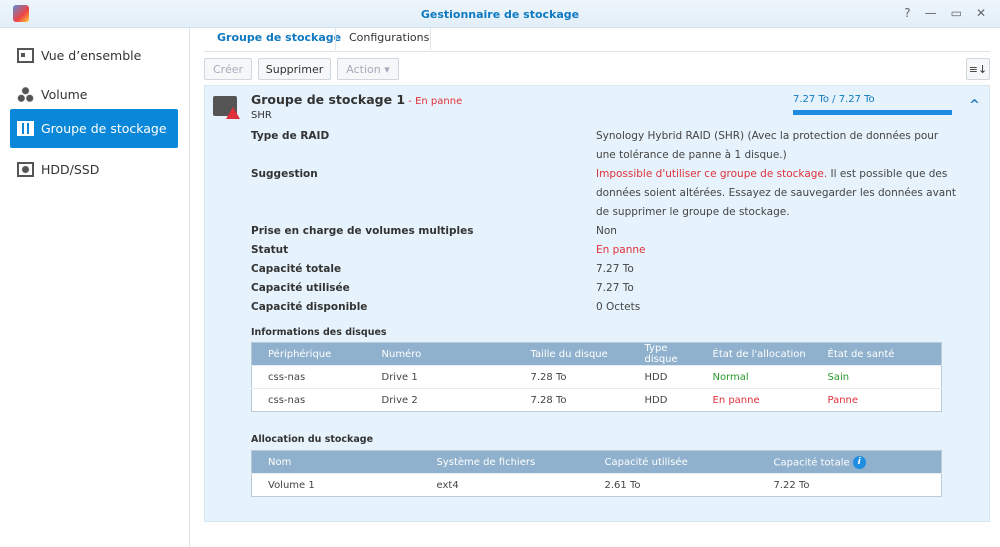  What do you see at coordinates (931, 13) in the screenshot?
I see `minimize-icon: —` at bounding box center [931, 13].